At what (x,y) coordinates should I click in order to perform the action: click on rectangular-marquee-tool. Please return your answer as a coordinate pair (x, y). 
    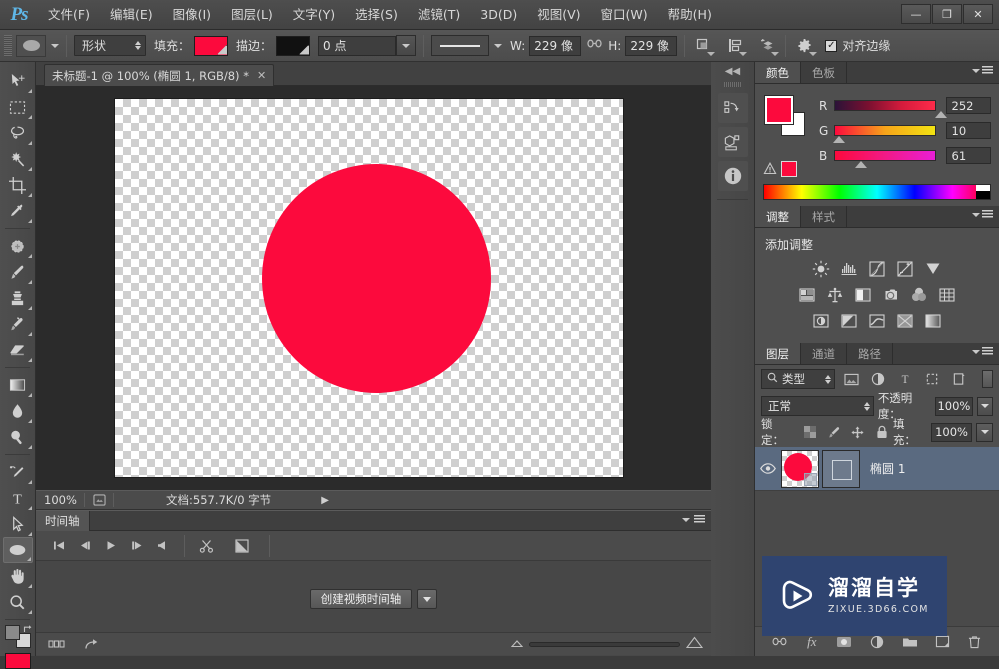
    Looking at the image, I should click on (18, 107).